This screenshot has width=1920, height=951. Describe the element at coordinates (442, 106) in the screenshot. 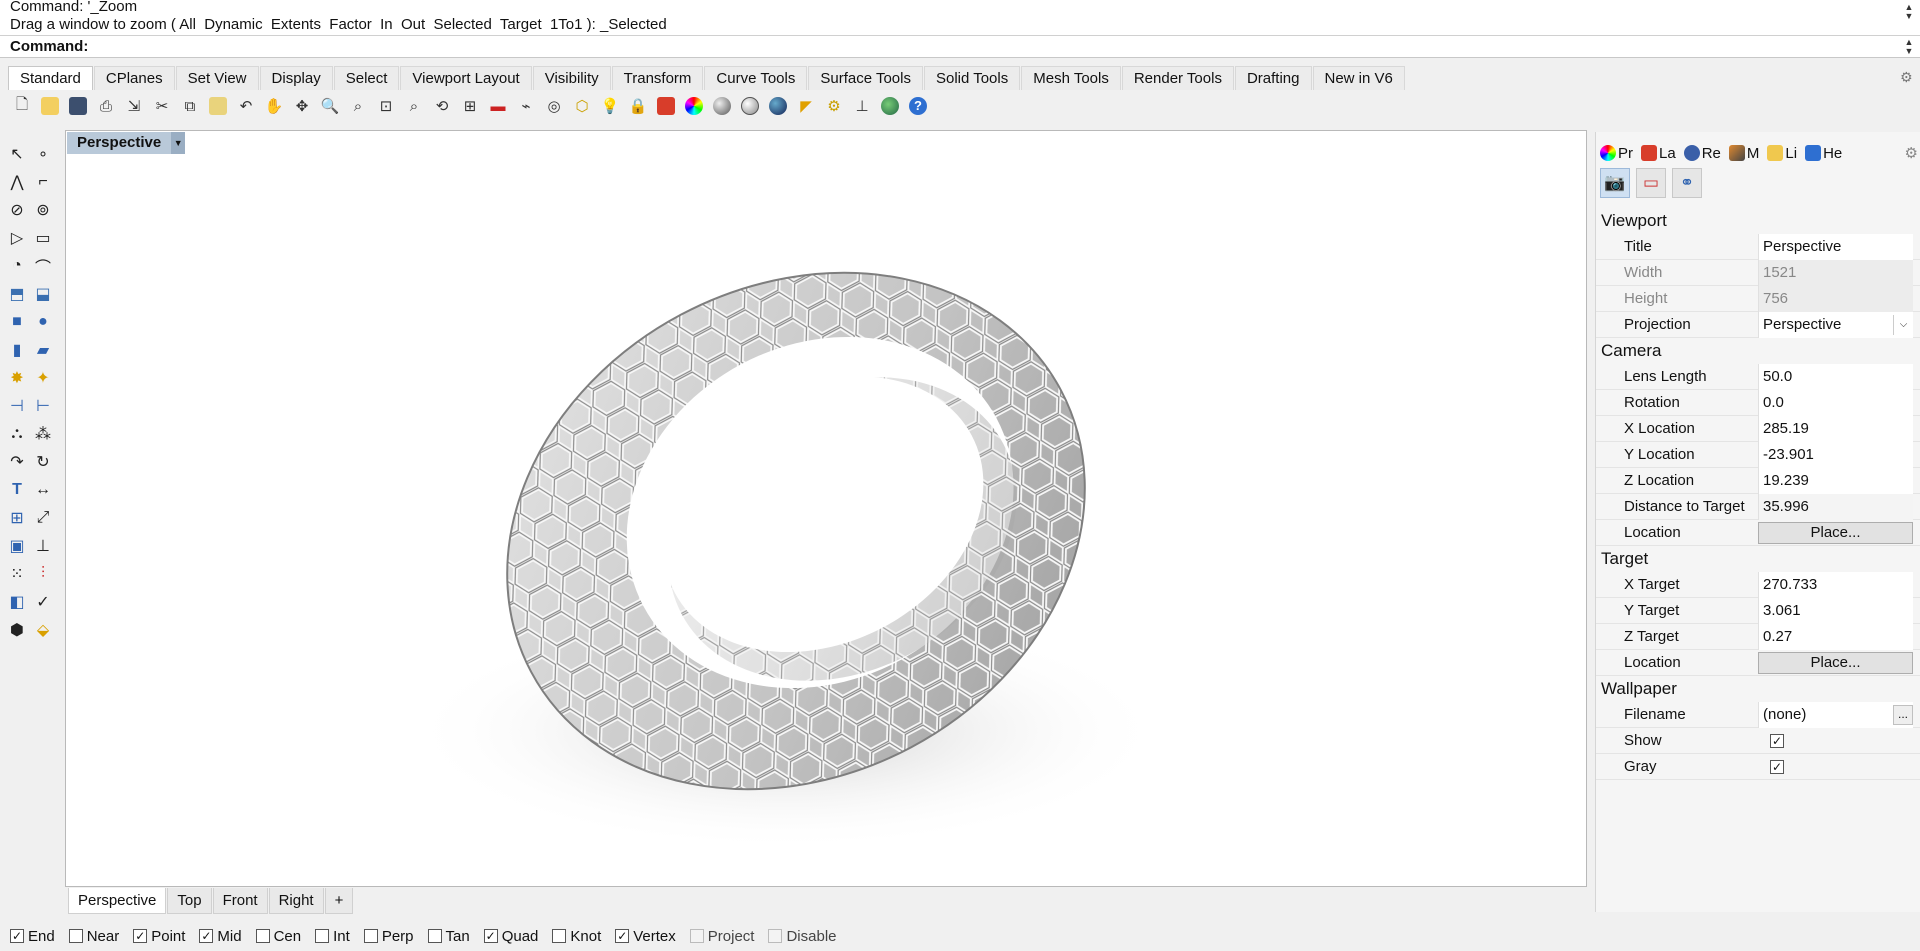

I see `undo-view-icon: ⟲` at that location.